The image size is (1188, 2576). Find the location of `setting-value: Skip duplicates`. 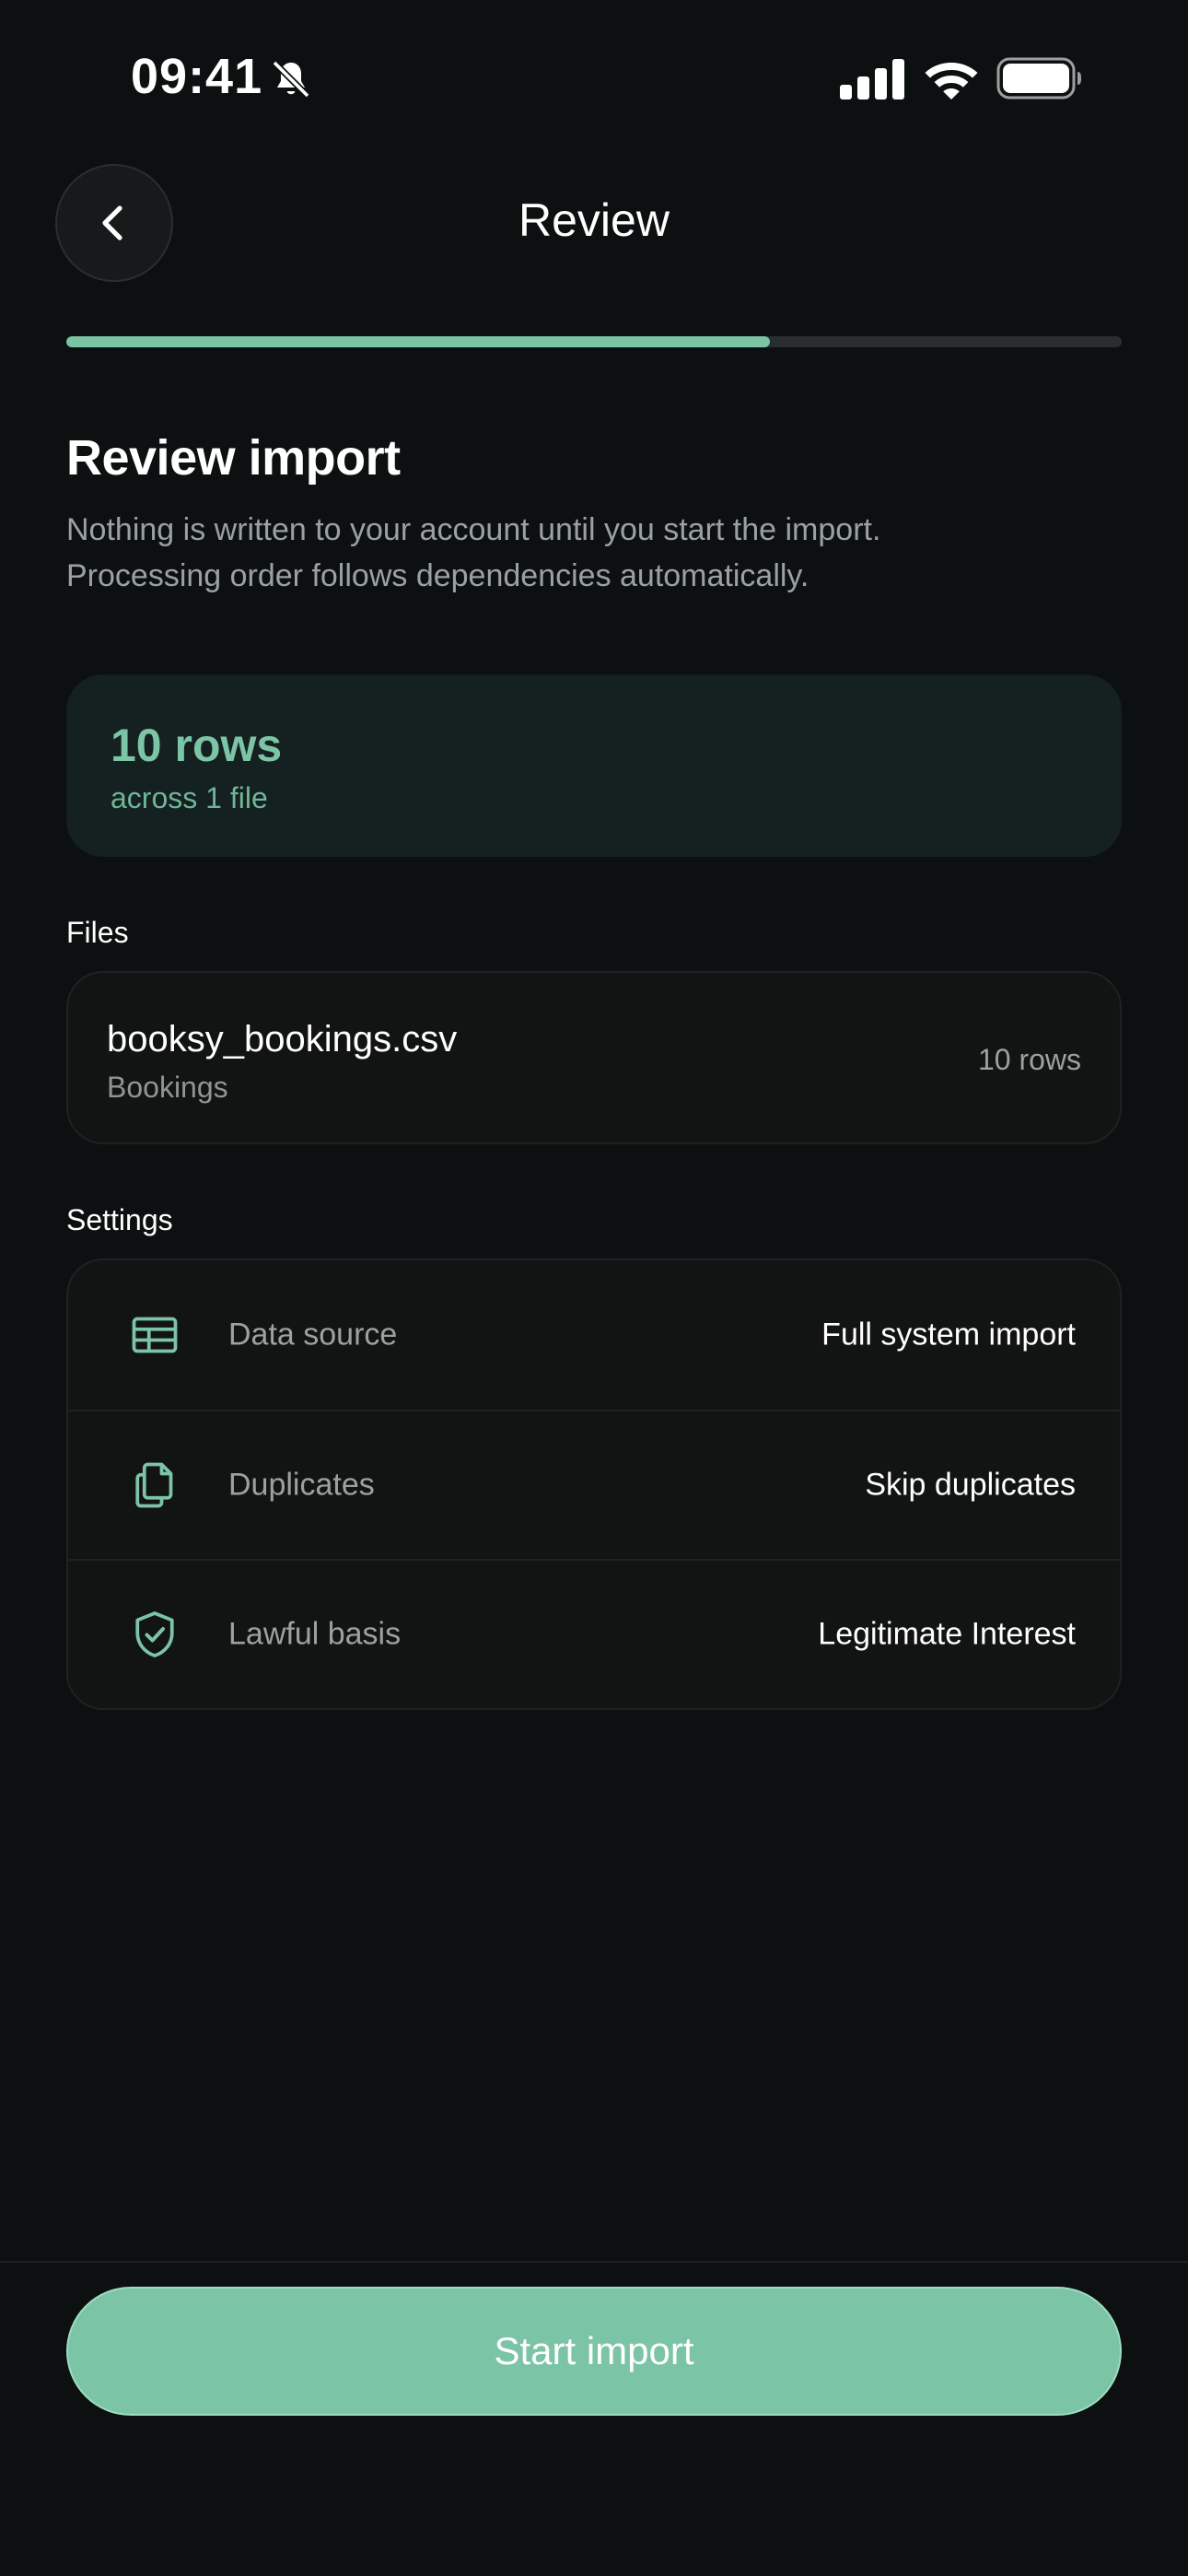

setting-value: Skip duplicates is located at coordinates (970, 1485).